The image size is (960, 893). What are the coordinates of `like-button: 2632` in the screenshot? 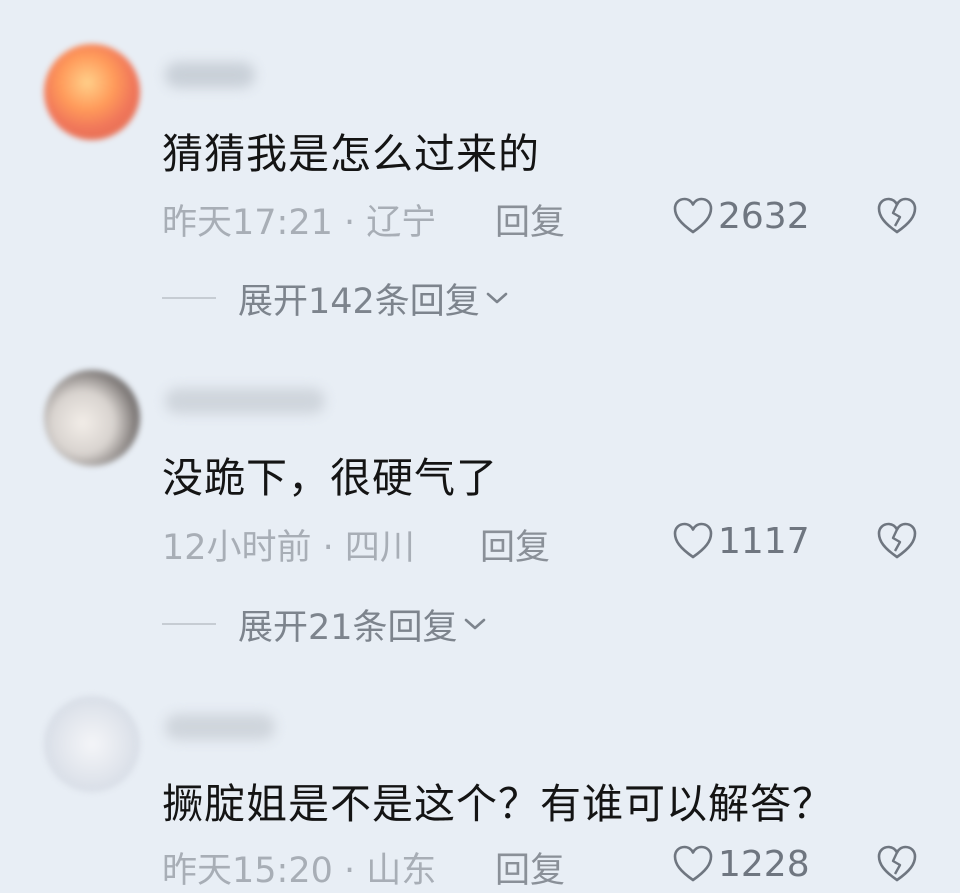 It's located at (741, 216).